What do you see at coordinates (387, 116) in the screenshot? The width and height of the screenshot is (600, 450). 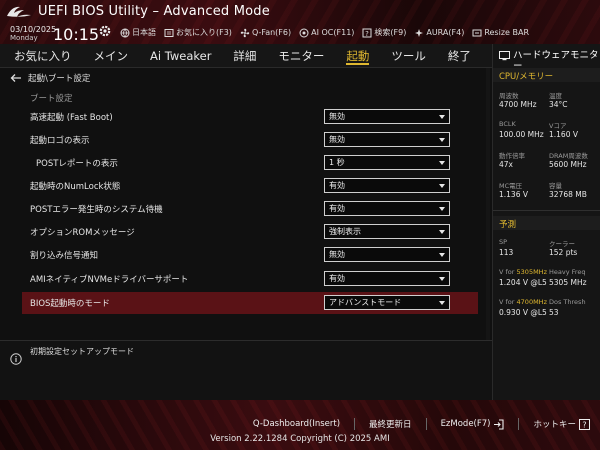 I see `fast-boot-select: 無効` at bounding box center [387, 116].